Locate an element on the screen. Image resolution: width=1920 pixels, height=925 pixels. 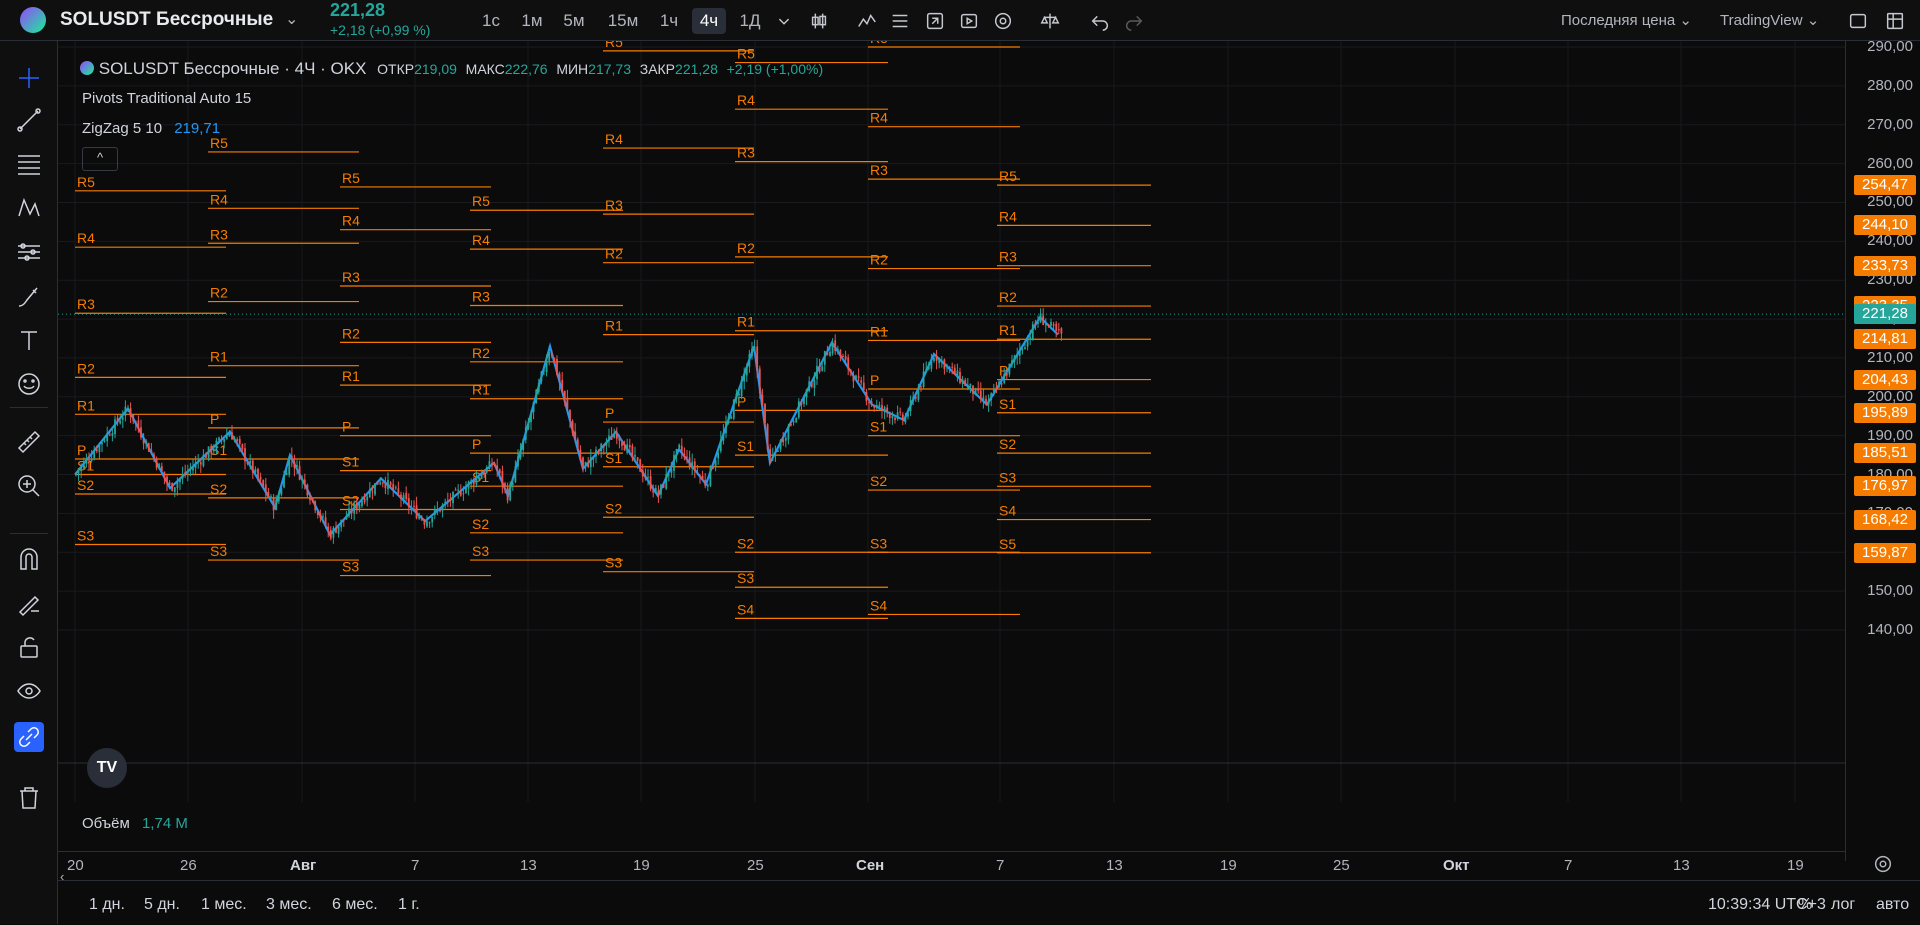
legend-title: SOLUSDT Бессрочные · 4Ч · OKX is located at coordinates (233, 68).